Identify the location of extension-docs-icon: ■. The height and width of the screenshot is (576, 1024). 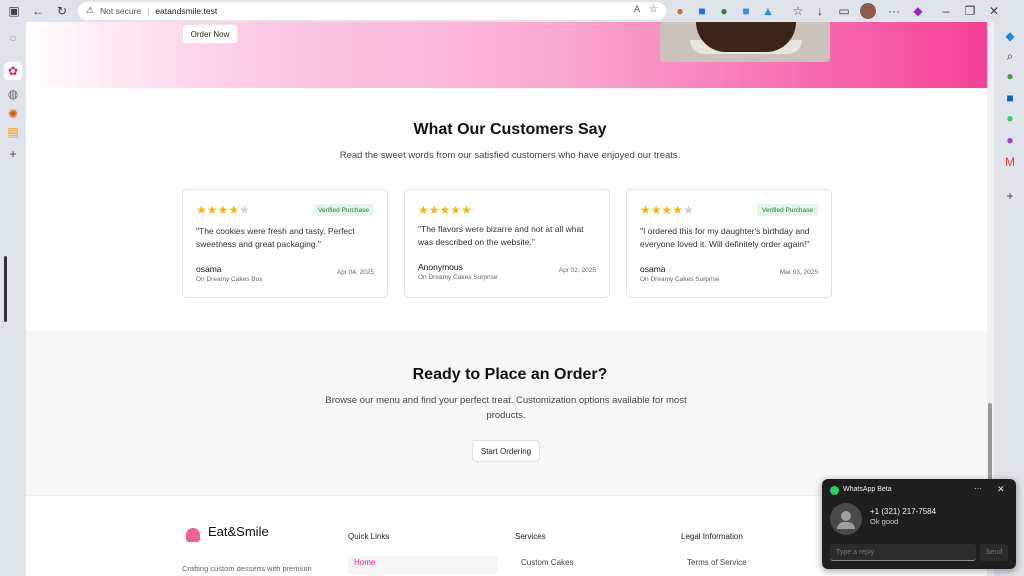
(746, 11).